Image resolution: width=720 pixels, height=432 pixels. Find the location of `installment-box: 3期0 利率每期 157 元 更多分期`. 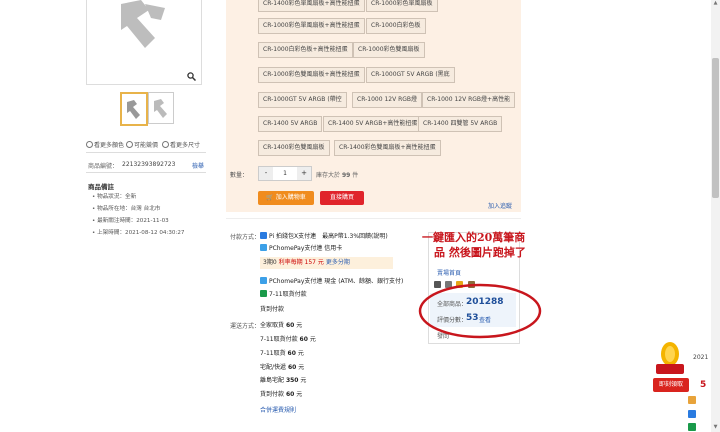

installment-box: 3期0 利率每期 157 元 更多分期 is located at coordinates (326, 263).